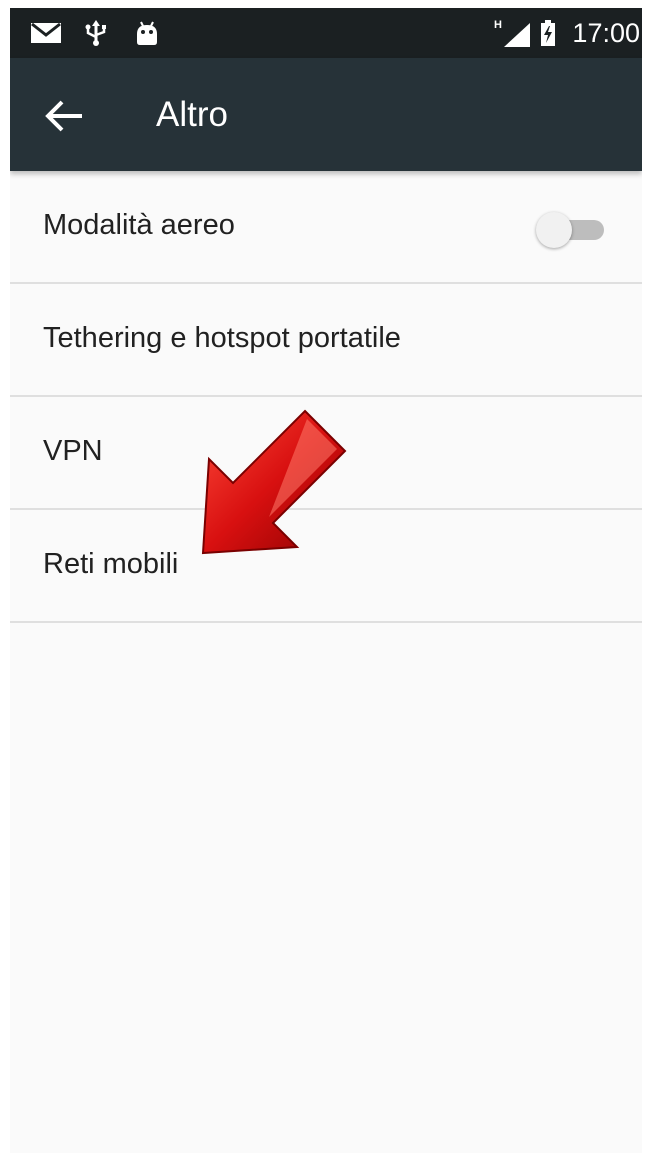  Describe the element at coordinates (73, 451) in the screenshot. I see `list-item-label: VPN` at that location.